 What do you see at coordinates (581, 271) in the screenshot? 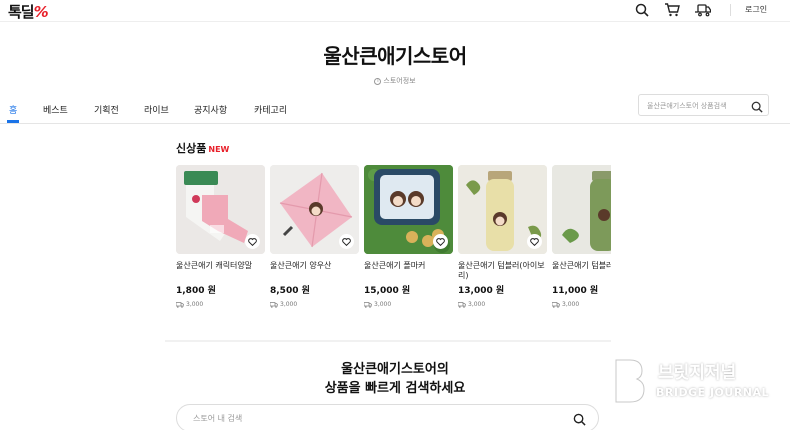
I see `product-name: 울산큰애기 텀블러(그린)` at bounding box center [581, 271].